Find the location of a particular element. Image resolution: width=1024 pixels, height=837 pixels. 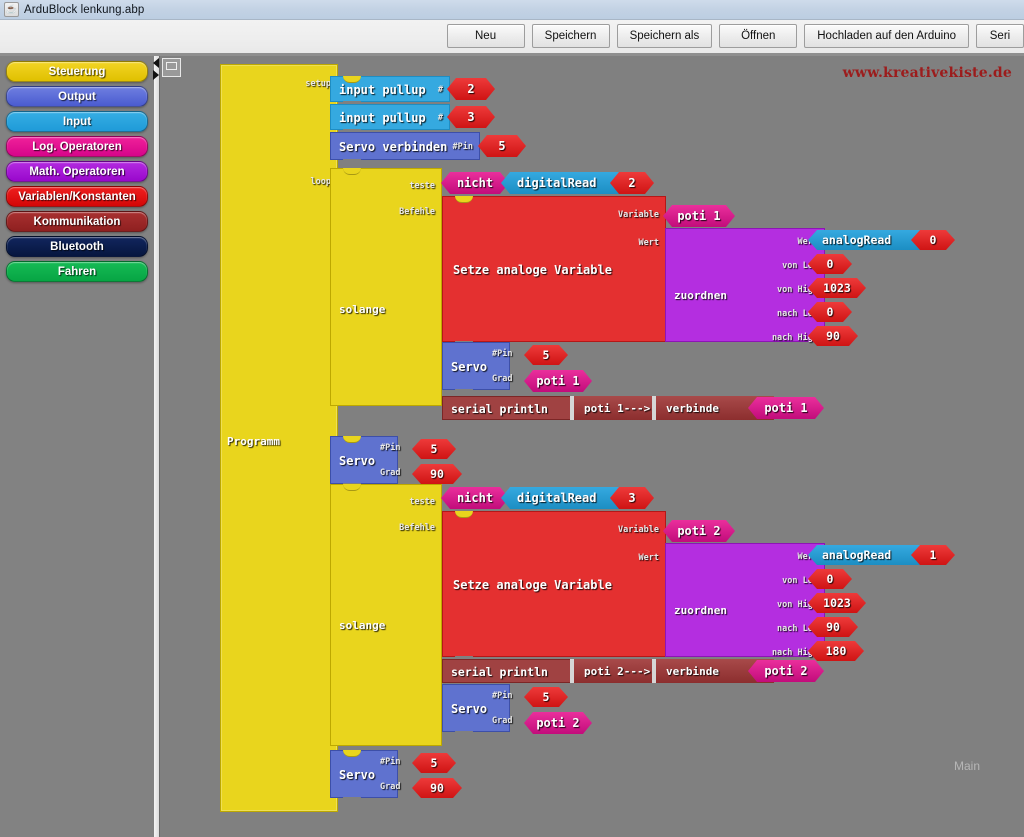

canvas-tab-label: Main is located at coordinates (966, 766).